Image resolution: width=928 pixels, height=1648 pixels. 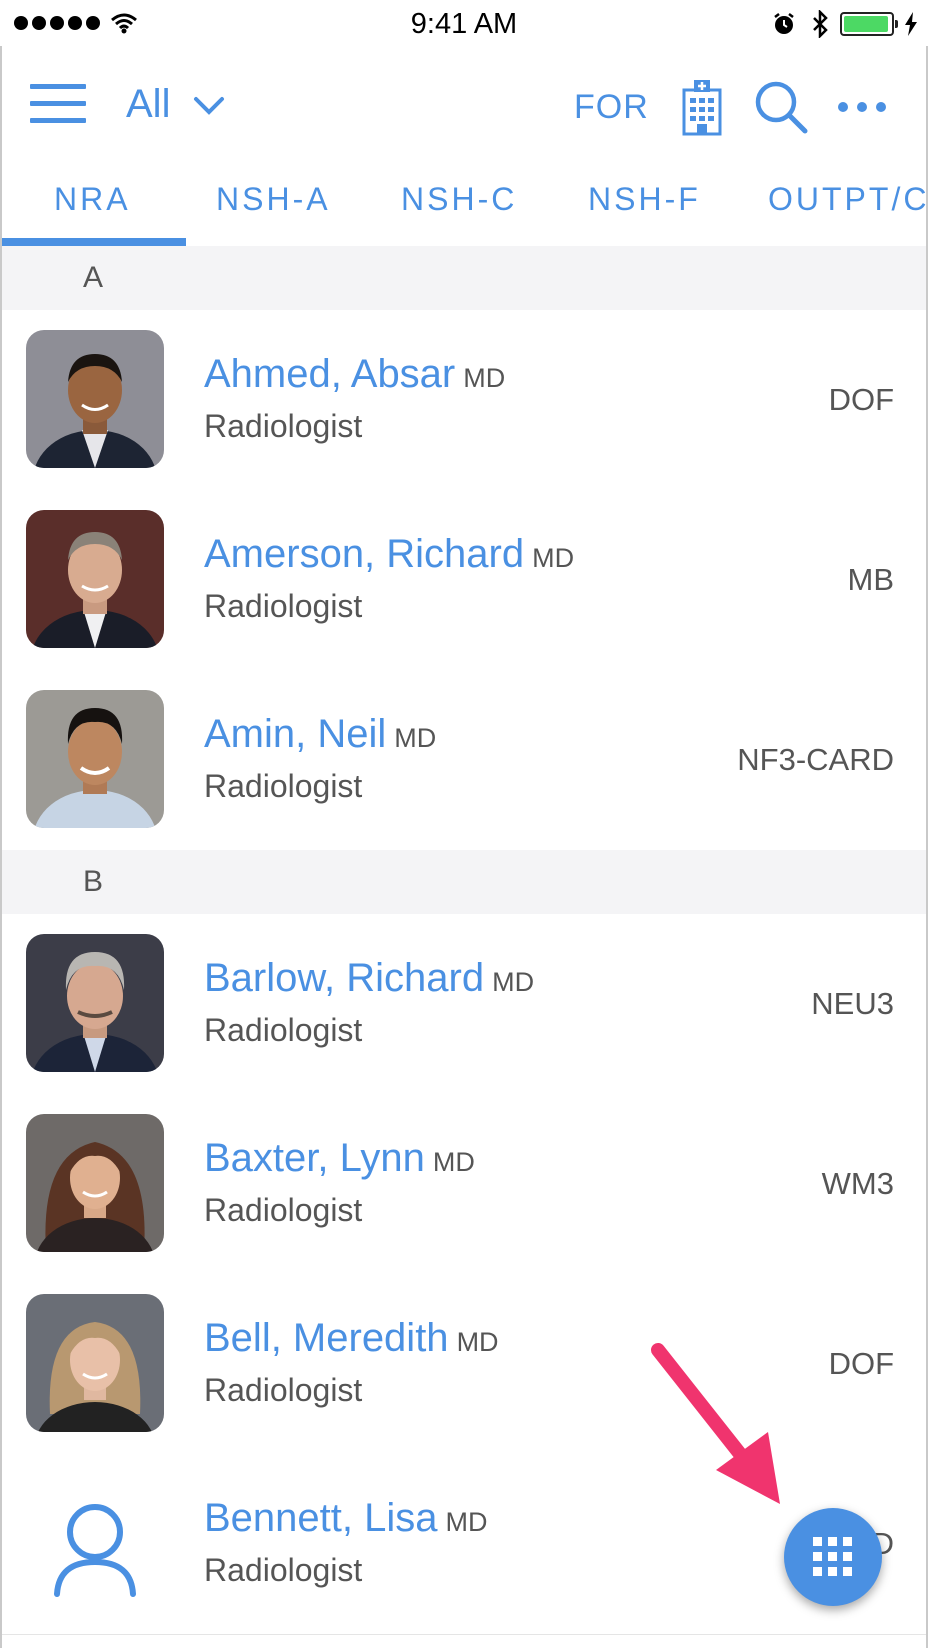 I want to click on nav-bar: All FOR, so click(x=464, y=106).